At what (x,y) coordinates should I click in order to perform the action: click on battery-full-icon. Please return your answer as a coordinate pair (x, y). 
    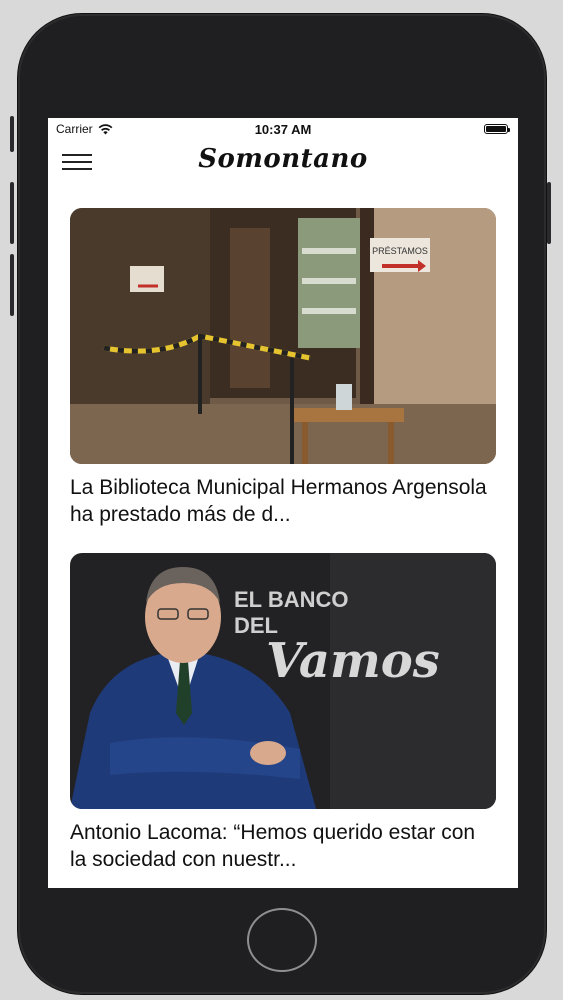
    Looking at the image, I should click on (497, 129).